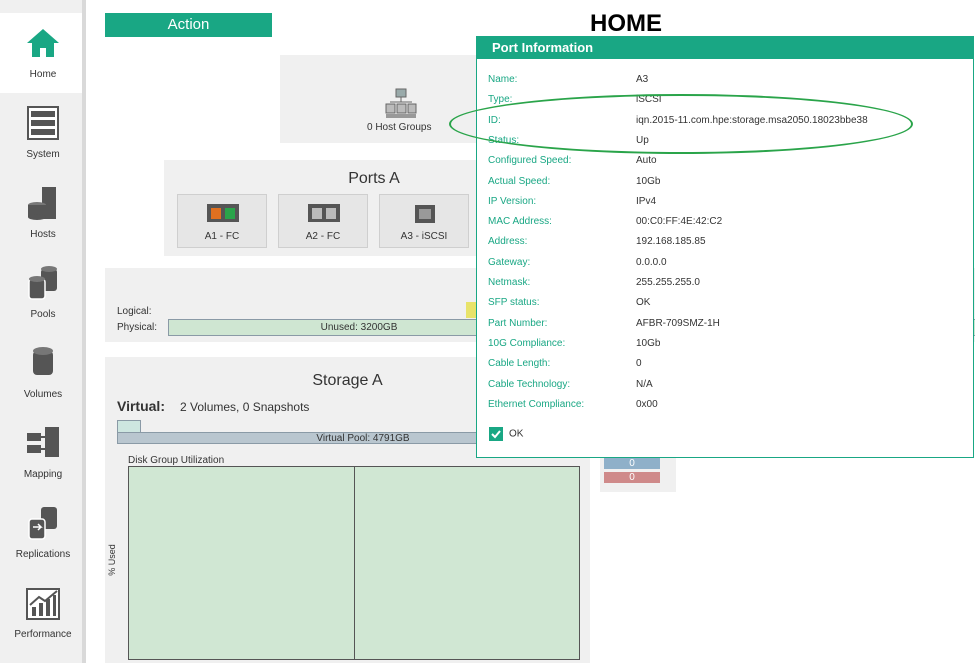 Image resolution: width=975 pixels, height=663 pixels. Describe the element at coordinates (222, 236) in the screenshot. I see `port-label: A1 - FC` at that location.